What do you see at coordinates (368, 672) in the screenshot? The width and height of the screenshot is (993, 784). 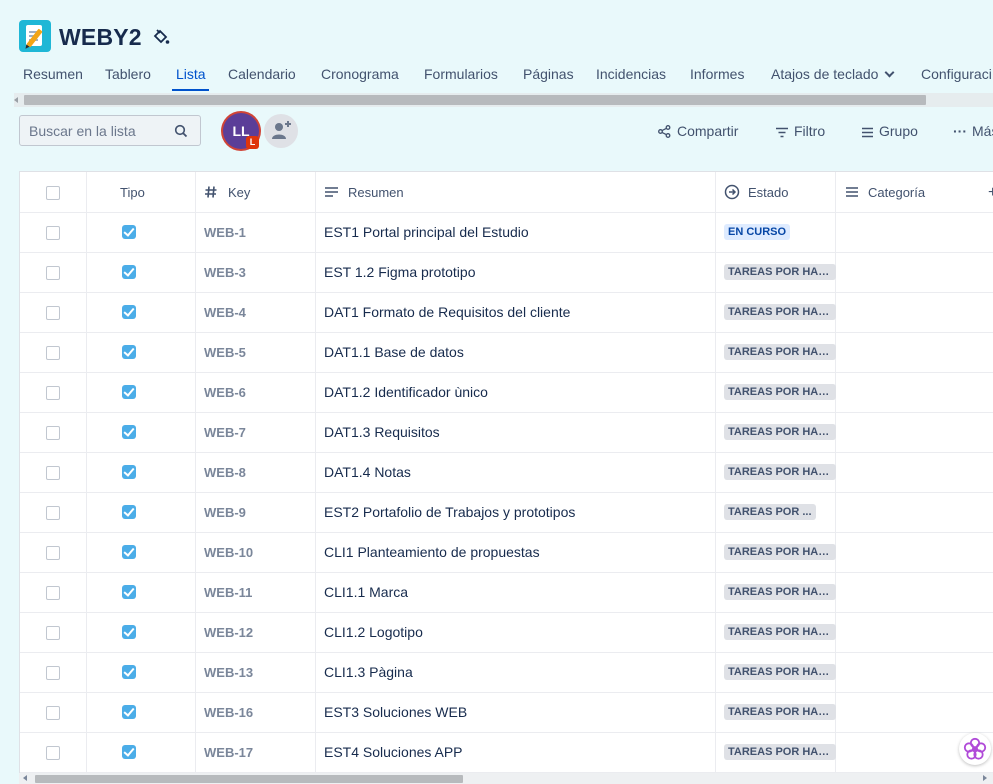 I see `issue-summary: CLI1.3 Pàgina` at bounding box center [368, 672].